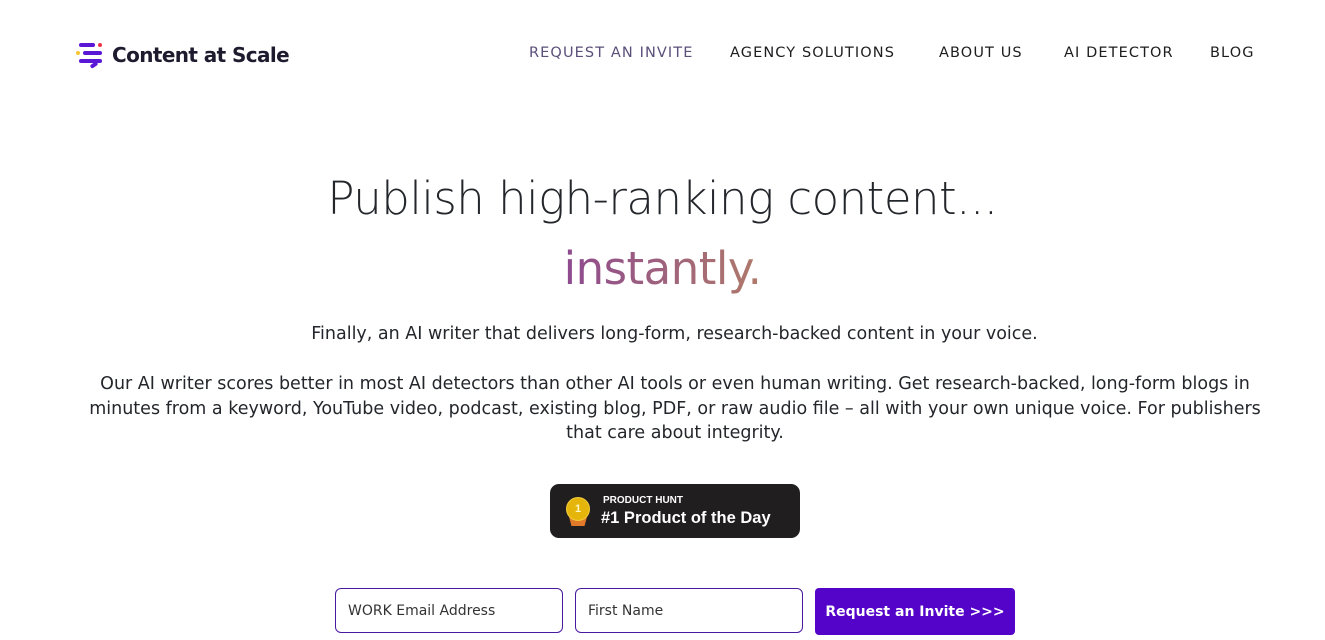  Describe the element at coordinates (981, 53) in the screenshot. I see `nav-about-us: ABOUT US` at that location.